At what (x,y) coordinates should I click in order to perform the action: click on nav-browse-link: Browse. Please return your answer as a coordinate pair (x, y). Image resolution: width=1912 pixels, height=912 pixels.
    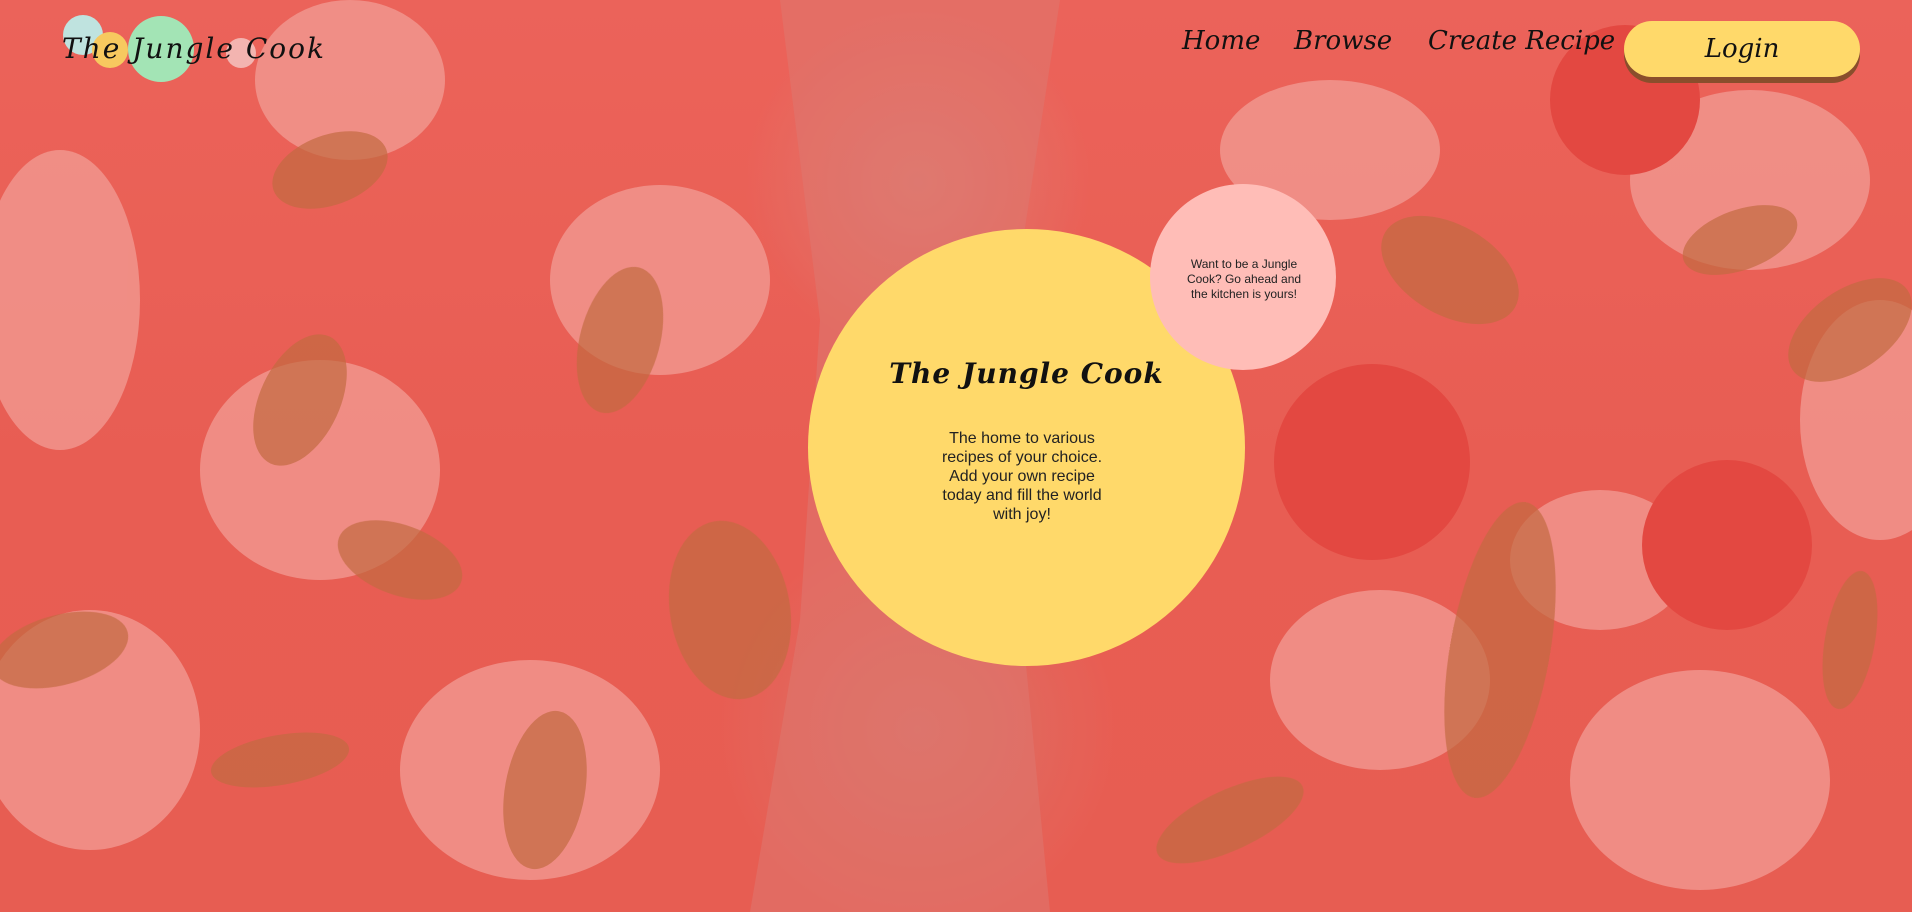
    Looking at the image, I should click on (1343, 41).